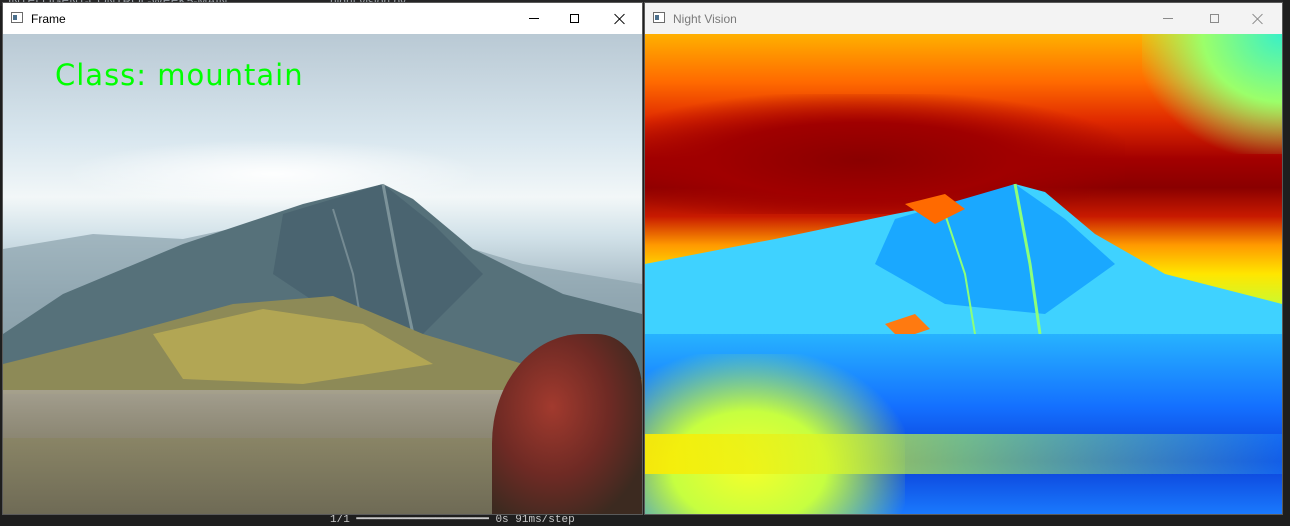 The height and width of the screenshot is (526, 1290). I want to click on night-vision-minimize-button, so click(1168, 18).